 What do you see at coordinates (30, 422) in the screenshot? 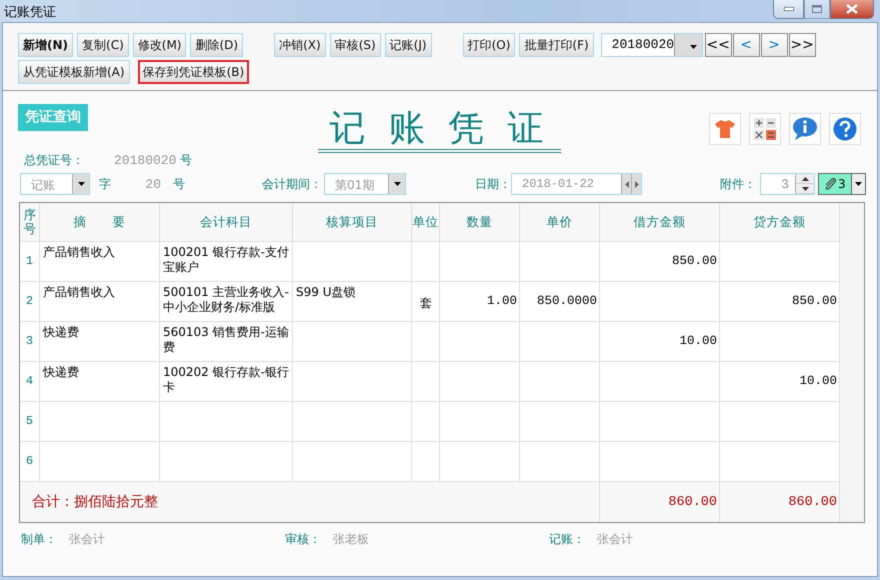
I see `row-number: 5` at bounding box center [30, 422].